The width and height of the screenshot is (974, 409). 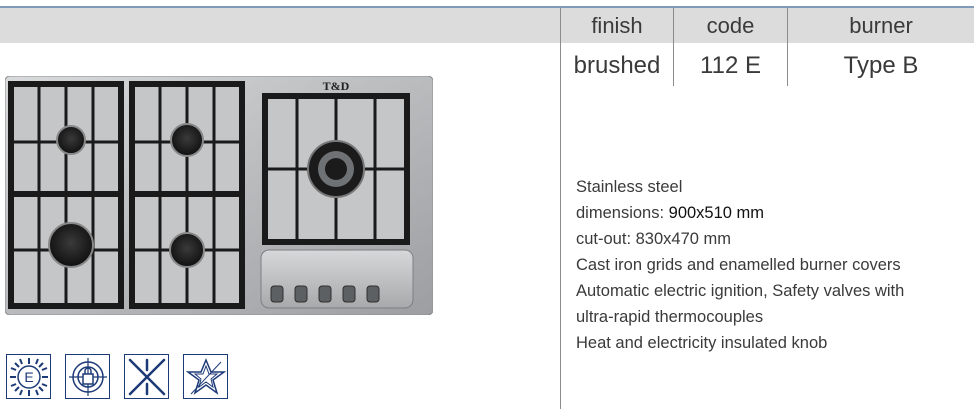 What do you see at coordinates (673, 47) in the screenshot?
I see `column-divider-code` at bounding box center [673, 47].